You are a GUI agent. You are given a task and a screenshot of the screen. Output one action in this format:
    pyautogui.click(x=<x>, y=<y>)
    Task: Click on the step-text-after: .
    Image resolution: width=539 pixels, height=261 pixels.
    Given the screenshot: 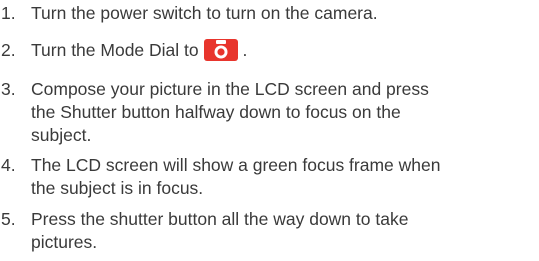 What is the action you would take?
    pyautogui.click(x=245, y=50)
    